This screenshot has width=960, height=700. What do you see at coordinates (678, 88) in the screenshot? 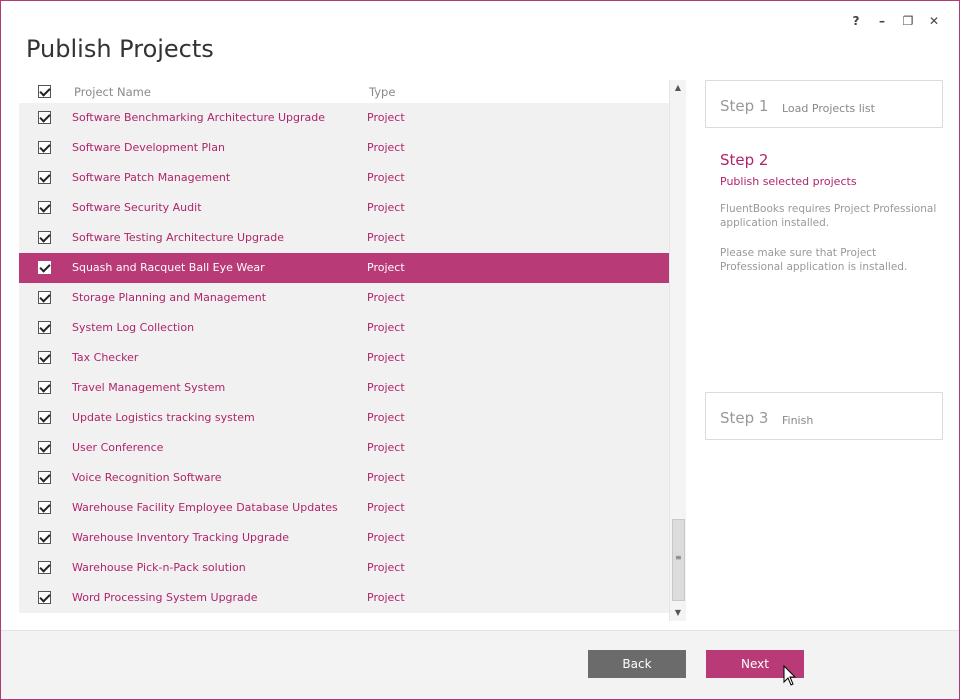
I see `scroll-up-icon: ▲` at bounding box center [678, 88].